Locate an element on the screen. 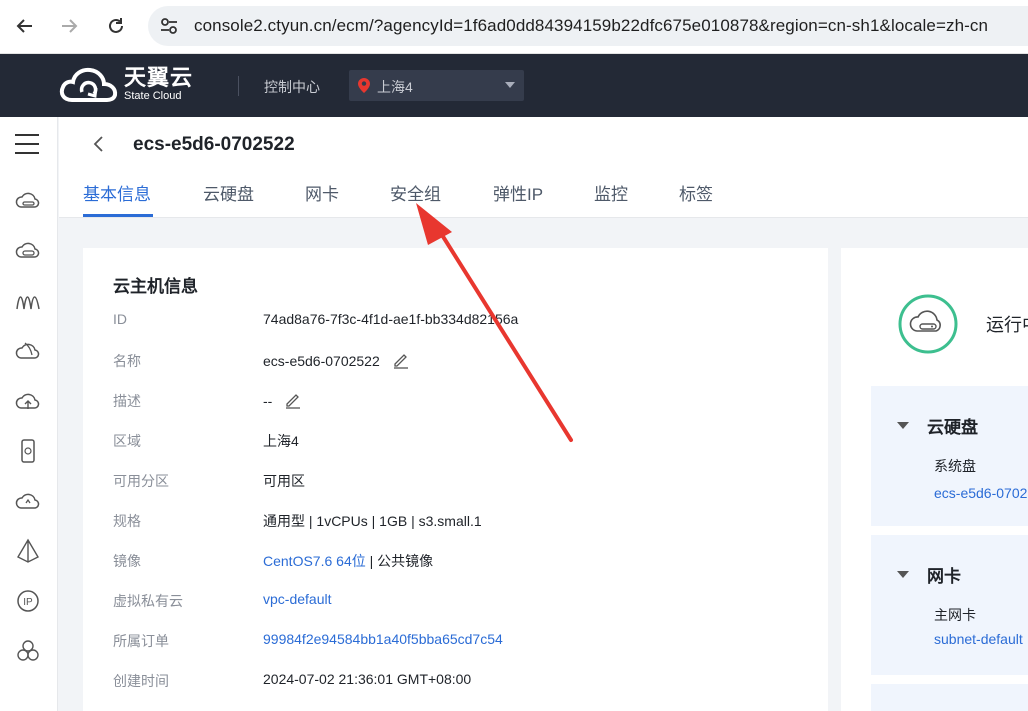 This screenshot has width=1028, height=711. left-sidebar: IP is located at coordinates (29, 414).